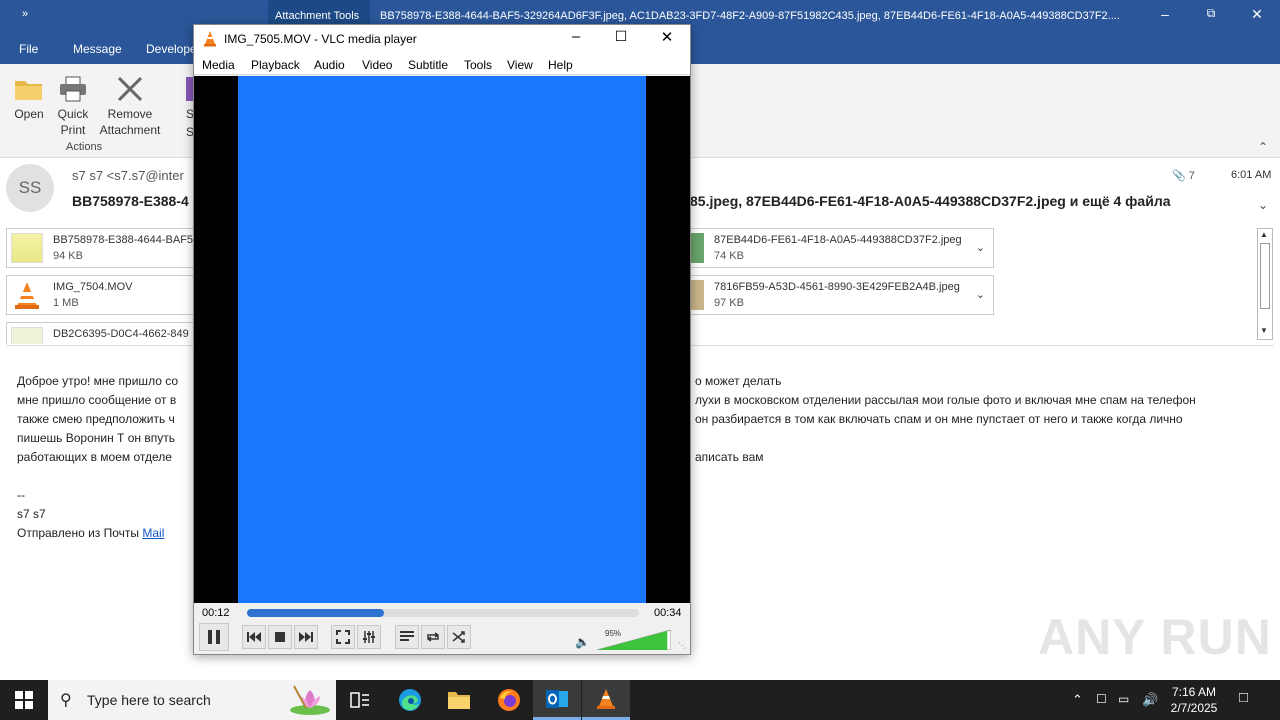 Image resolution: width=1280 pixels, height=720 pixels. Describe the element at coordinates (459, 700) in the screenshot. I see `file-explorer-button` at that location.